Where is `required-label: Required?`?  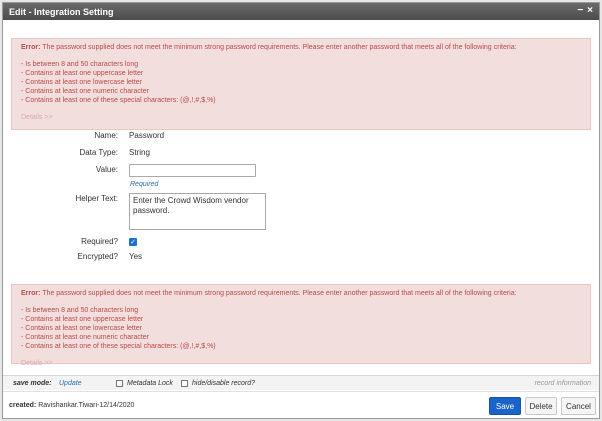 required-label: Required? is located at coordinates (99, 241).